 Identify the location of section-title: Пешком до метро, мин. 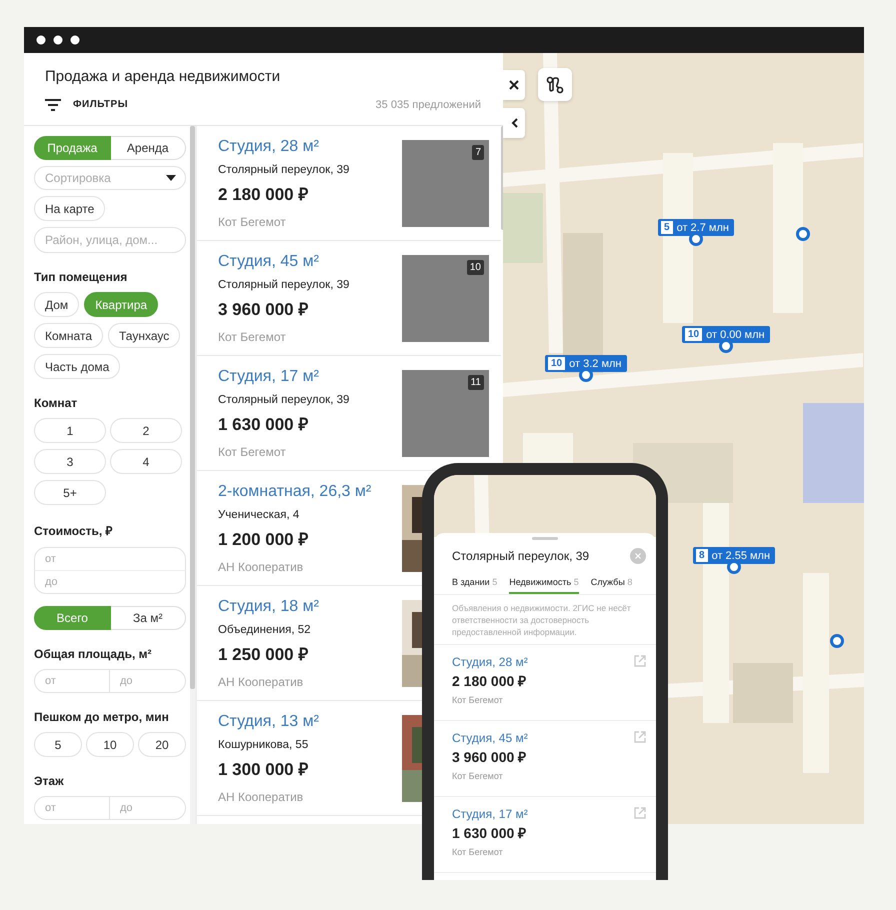
(102, 717).